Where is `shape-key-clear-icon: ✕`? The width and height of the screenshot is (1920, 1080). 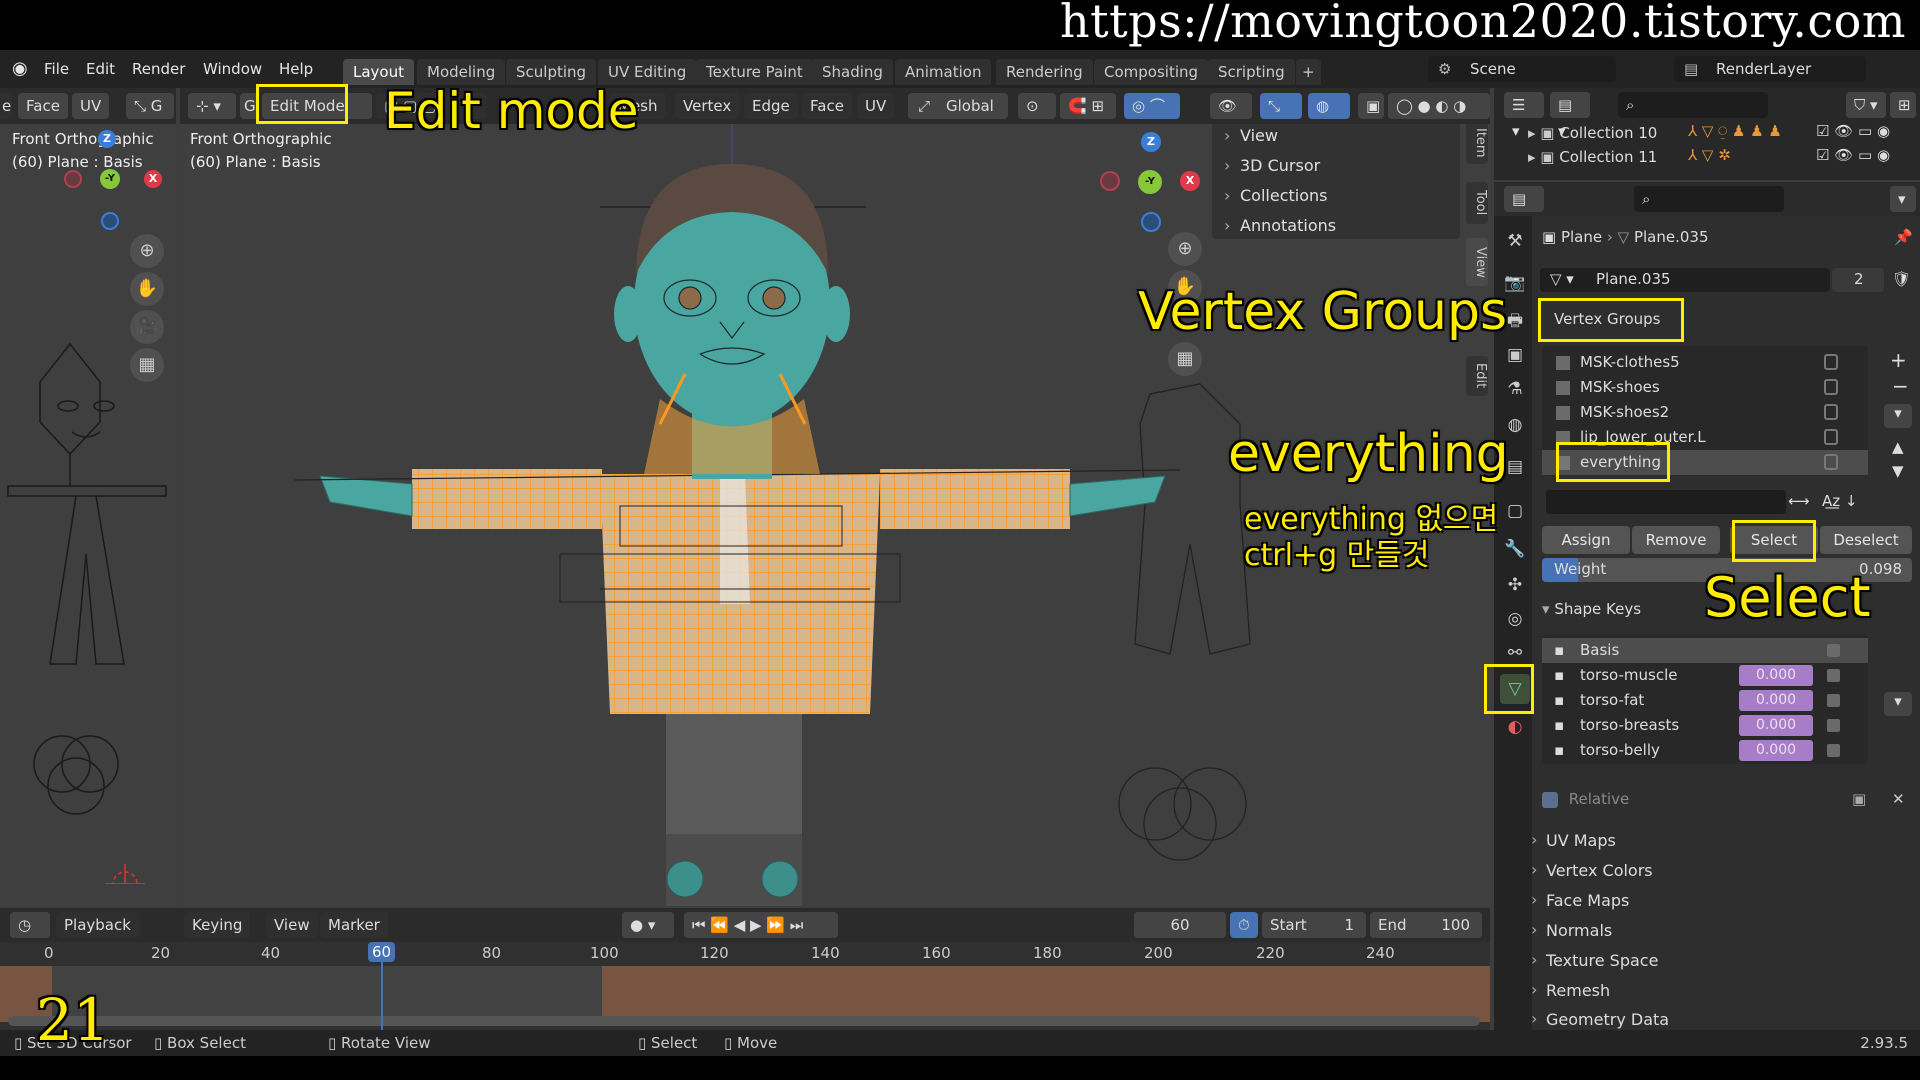
shape-key-clear-icon: ✕ is located at coordinates (1898, 799).